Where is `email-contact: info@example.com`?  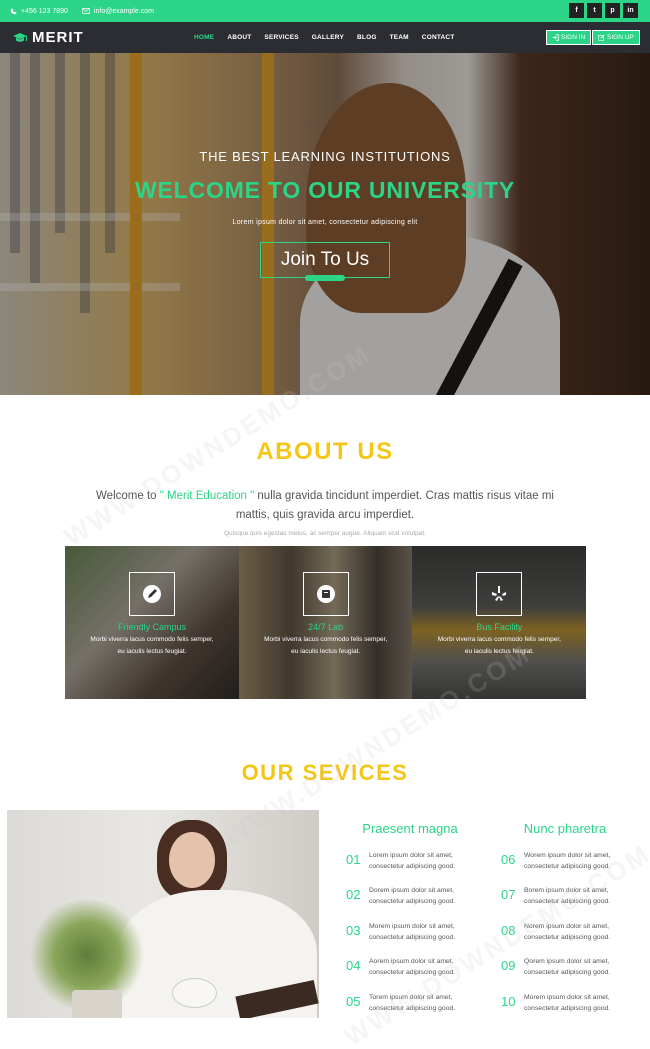 email-contact: info@example.com is located at coordinates (118, 11).